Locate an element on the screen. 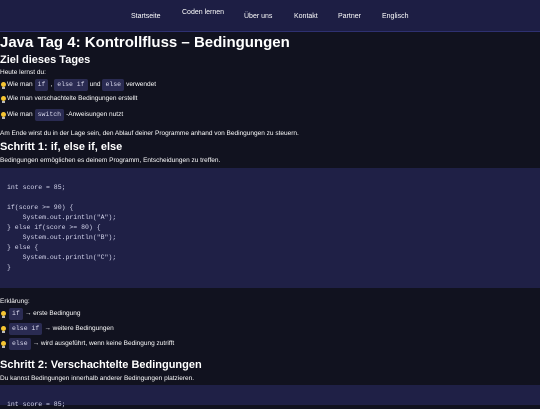 Image resolution: width=540 pixels, height=409 pixels. code-line: if(score >= 90) { is located at coordinates (40, 207).